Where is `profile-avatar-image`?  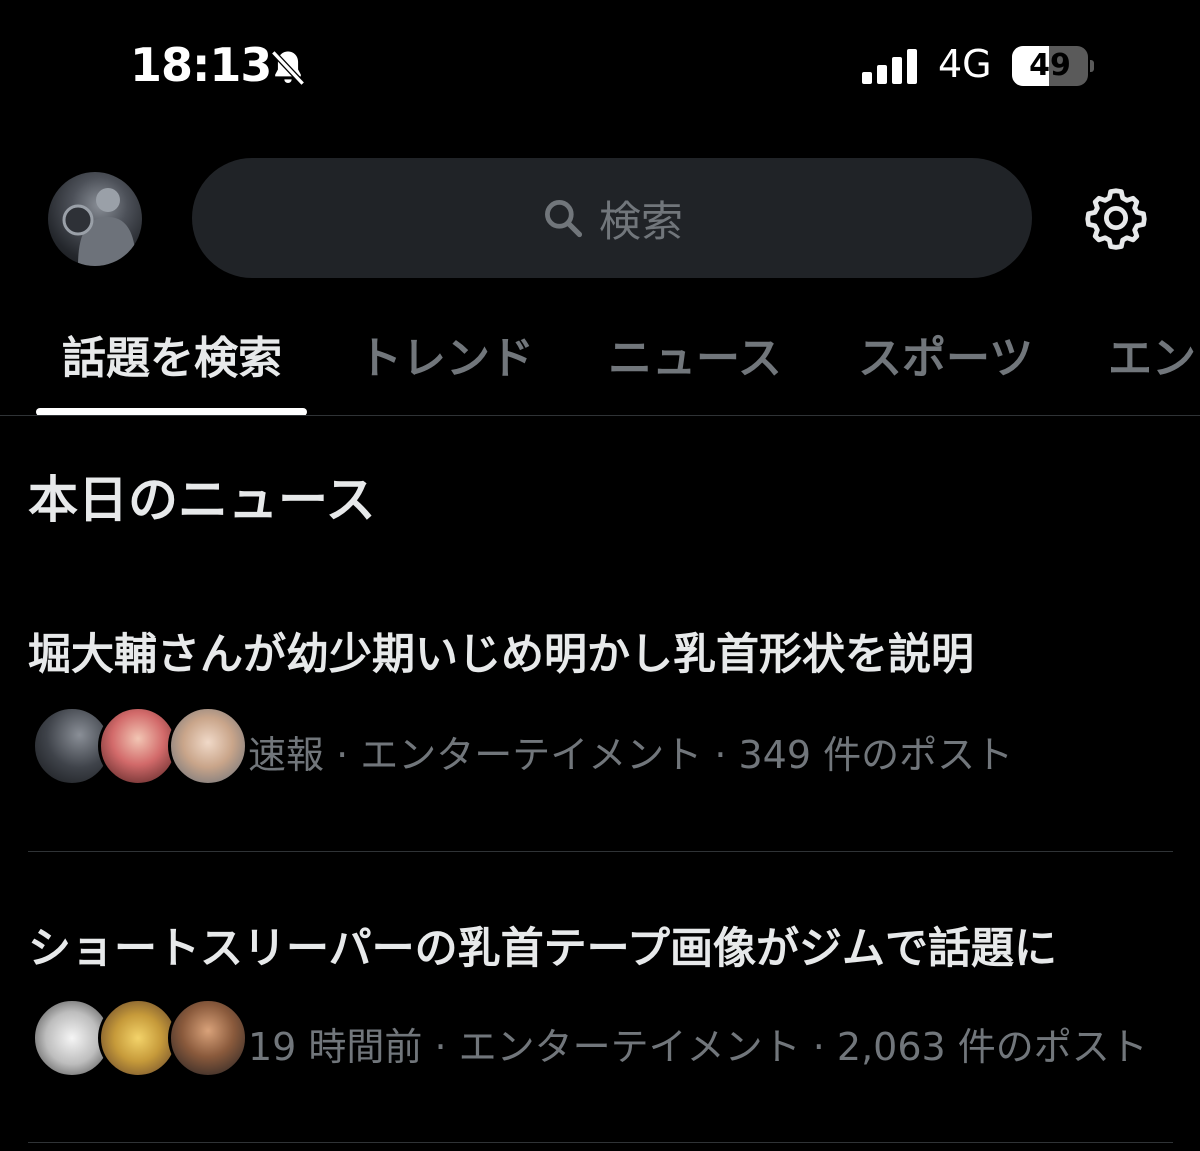
profile-avatar-image is located at coordinates (99, 227).